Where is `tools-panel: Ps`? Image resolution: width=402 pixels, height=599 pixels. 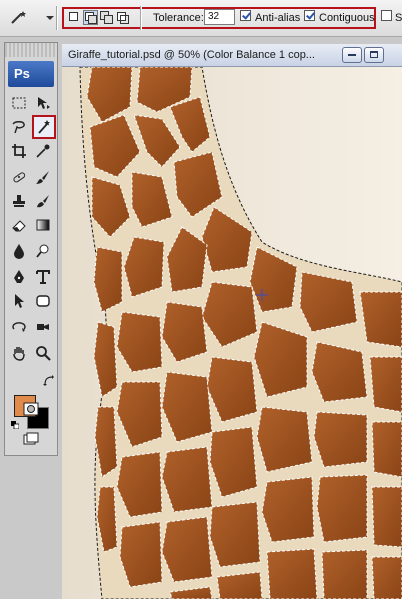
tools-panel: Ps is located at coordinates (31, 249).